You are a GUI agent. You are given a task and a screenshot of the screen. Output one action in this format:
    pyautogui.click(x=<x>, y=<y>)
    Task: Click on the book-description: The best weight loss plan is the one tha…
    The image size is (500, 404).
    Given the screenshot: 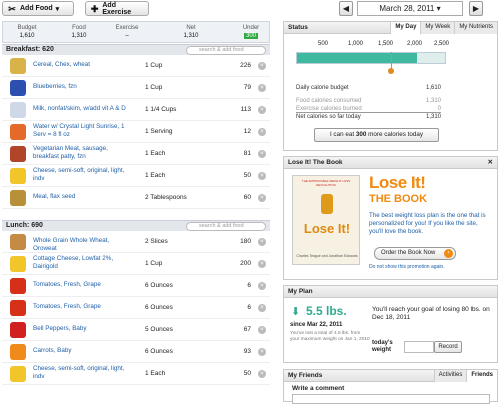 What is the action you would take?
    pyautogui.click(x=427, y=223)
    